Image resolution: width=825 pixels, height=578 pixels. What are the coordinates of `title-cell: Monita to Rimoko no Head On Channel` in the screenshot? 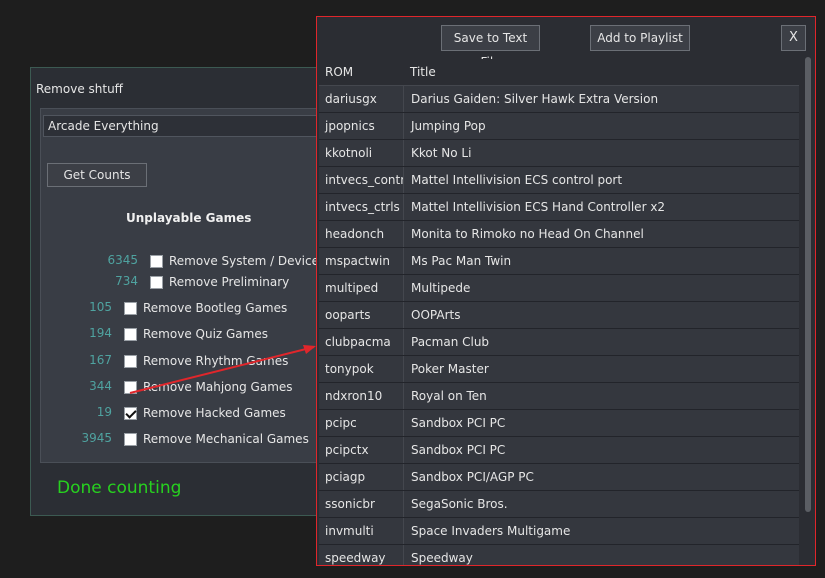 It's located at (601, 234).